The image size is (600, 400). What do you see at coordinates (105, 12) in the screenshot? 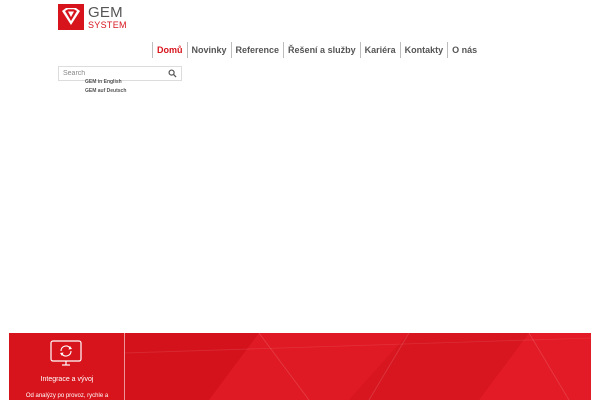
I see `logo-name: GEM` at bounding box center [105, 12].